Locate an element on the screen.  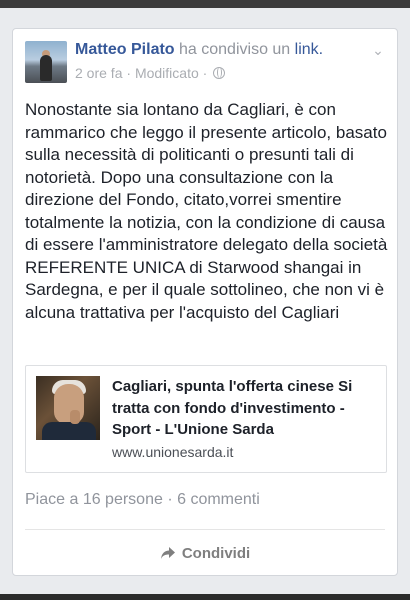
post-header: Matteo Pilato ha condiviso un link. is located at coordinates (199, 50).